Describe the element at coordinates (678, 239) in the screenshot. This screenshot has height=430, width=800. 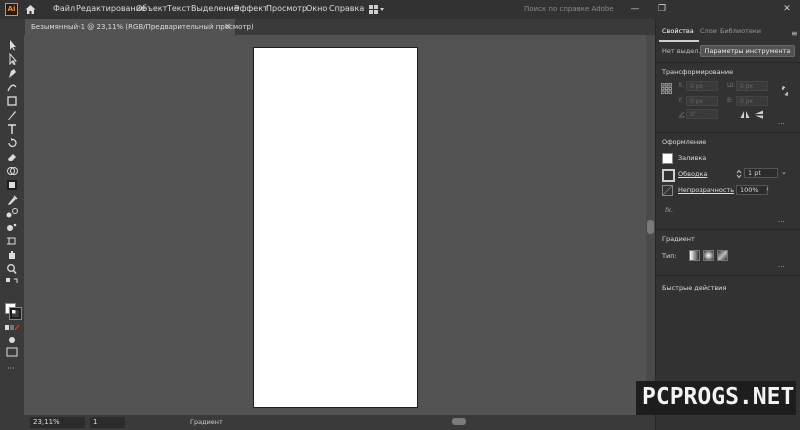
I see `gradient-section-title: Градиент` at that location.